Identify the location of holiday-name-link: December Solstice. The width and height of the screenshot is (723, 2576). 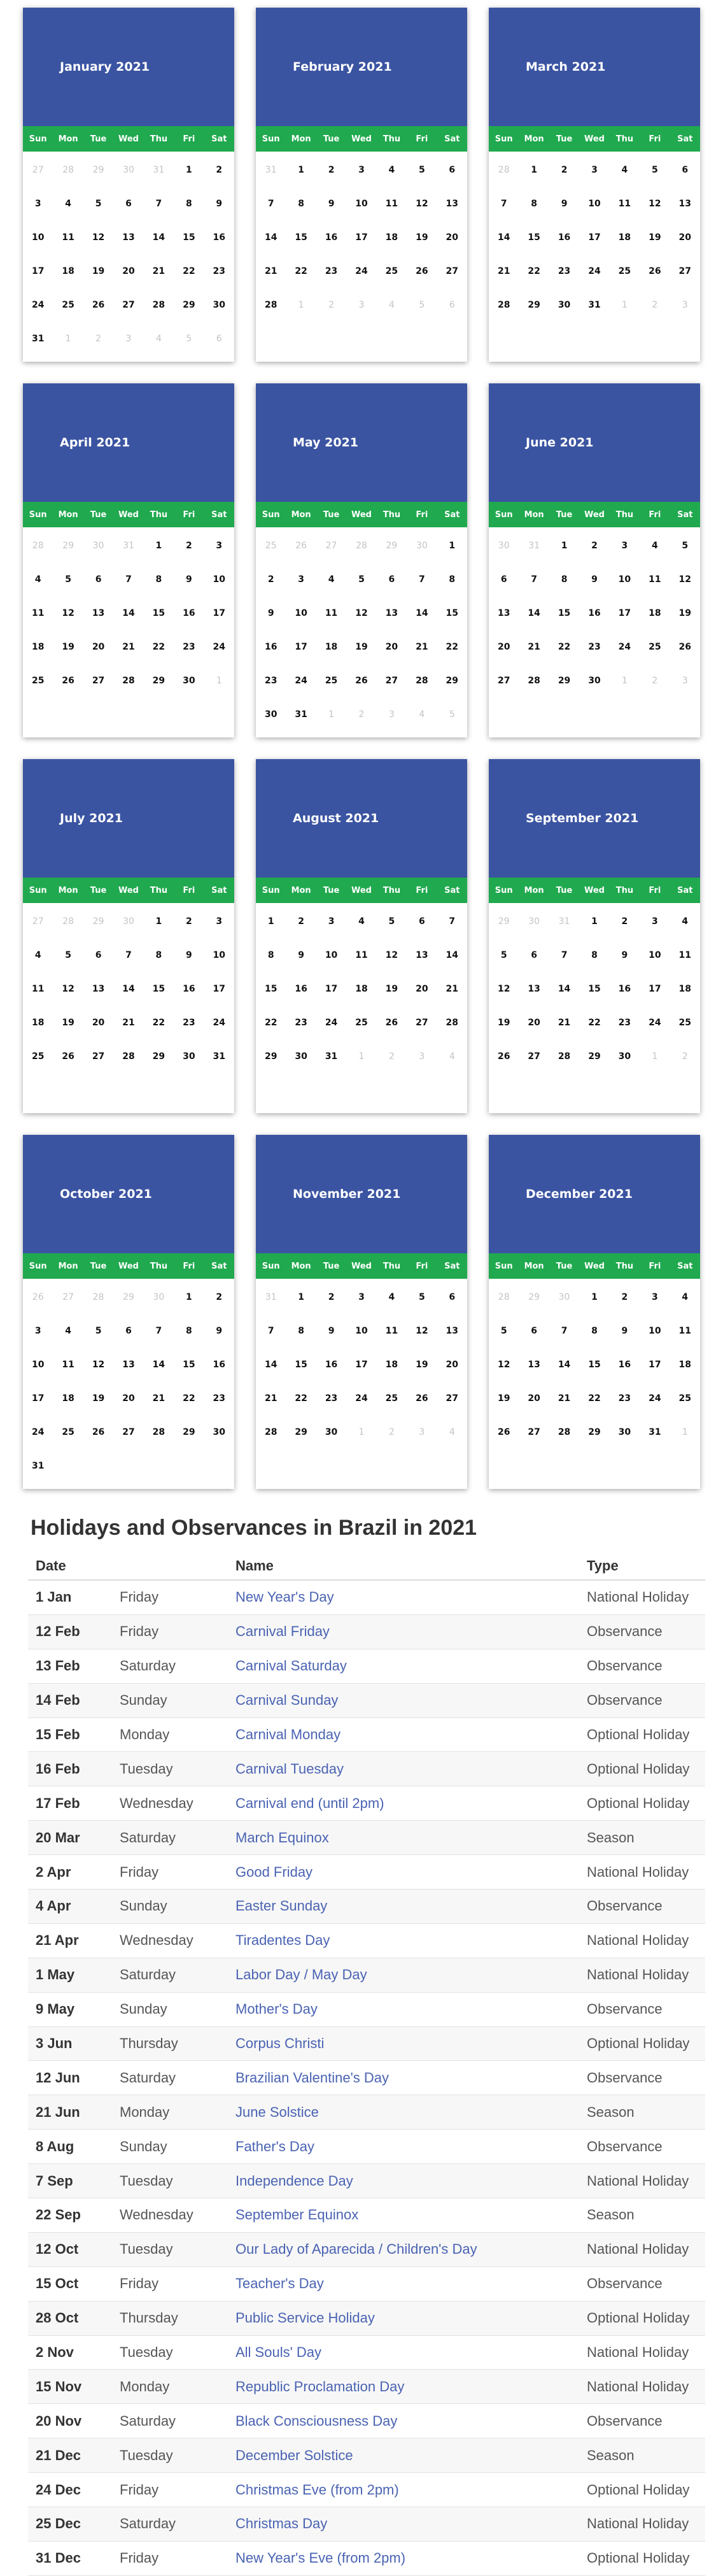
(403, 2456).